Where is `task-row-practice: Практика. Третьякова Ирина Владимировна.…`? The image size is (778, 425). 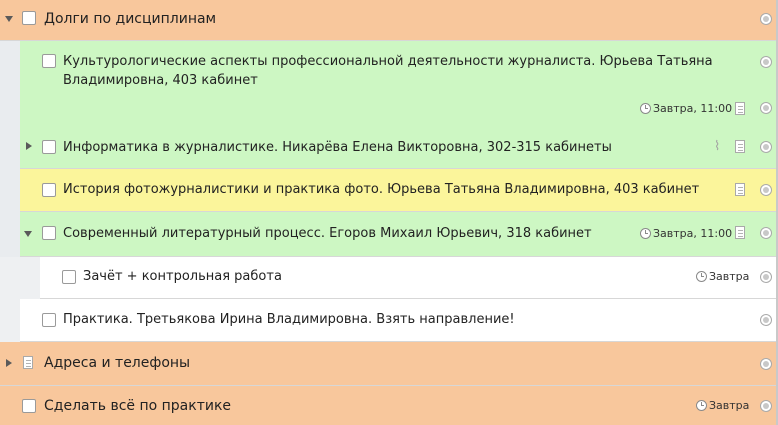 task-row-practice: Практика. Третьякова Ирина Владимировна.… is located at coordinates (389, 320).